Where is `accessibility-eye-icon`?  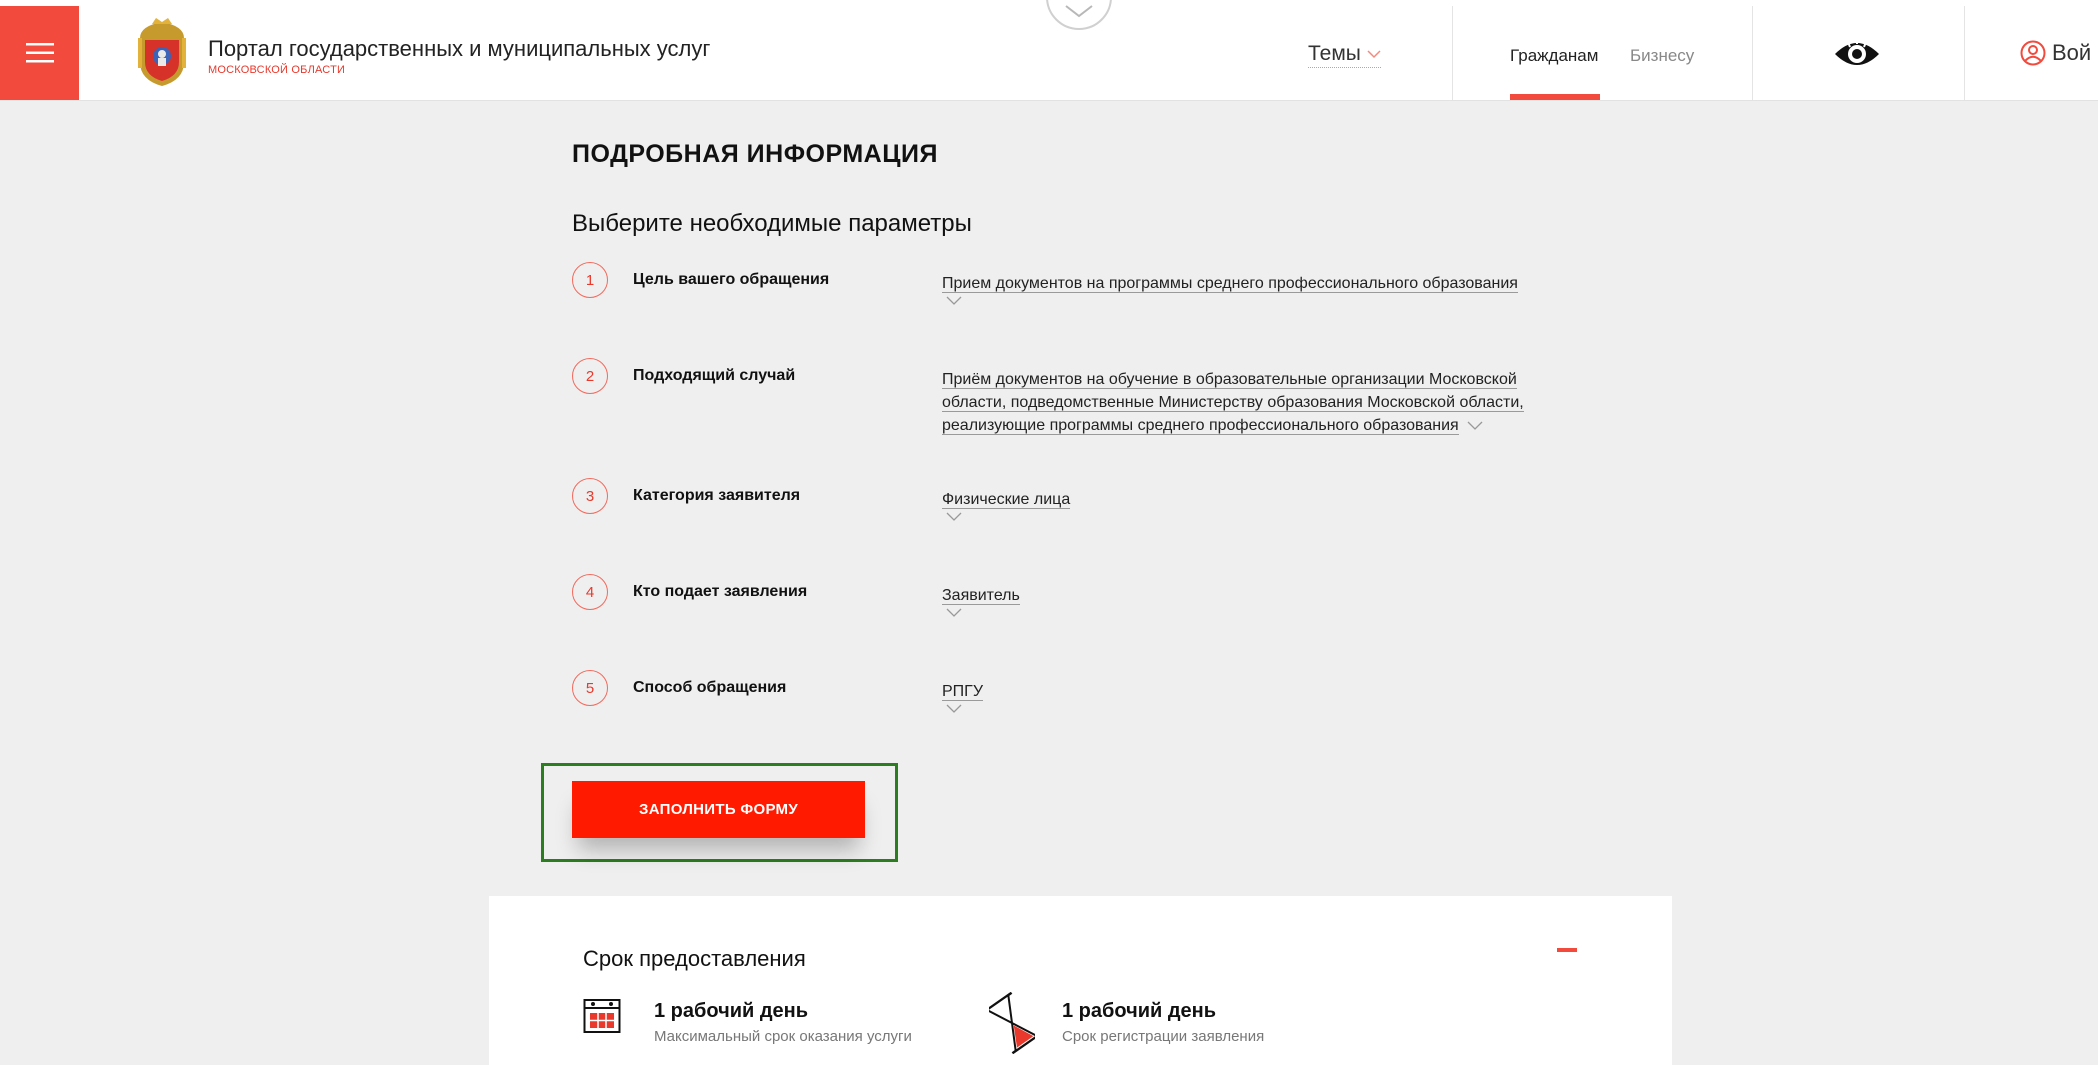 accessibility-eye-icon is located at coordinates (1857, 54).